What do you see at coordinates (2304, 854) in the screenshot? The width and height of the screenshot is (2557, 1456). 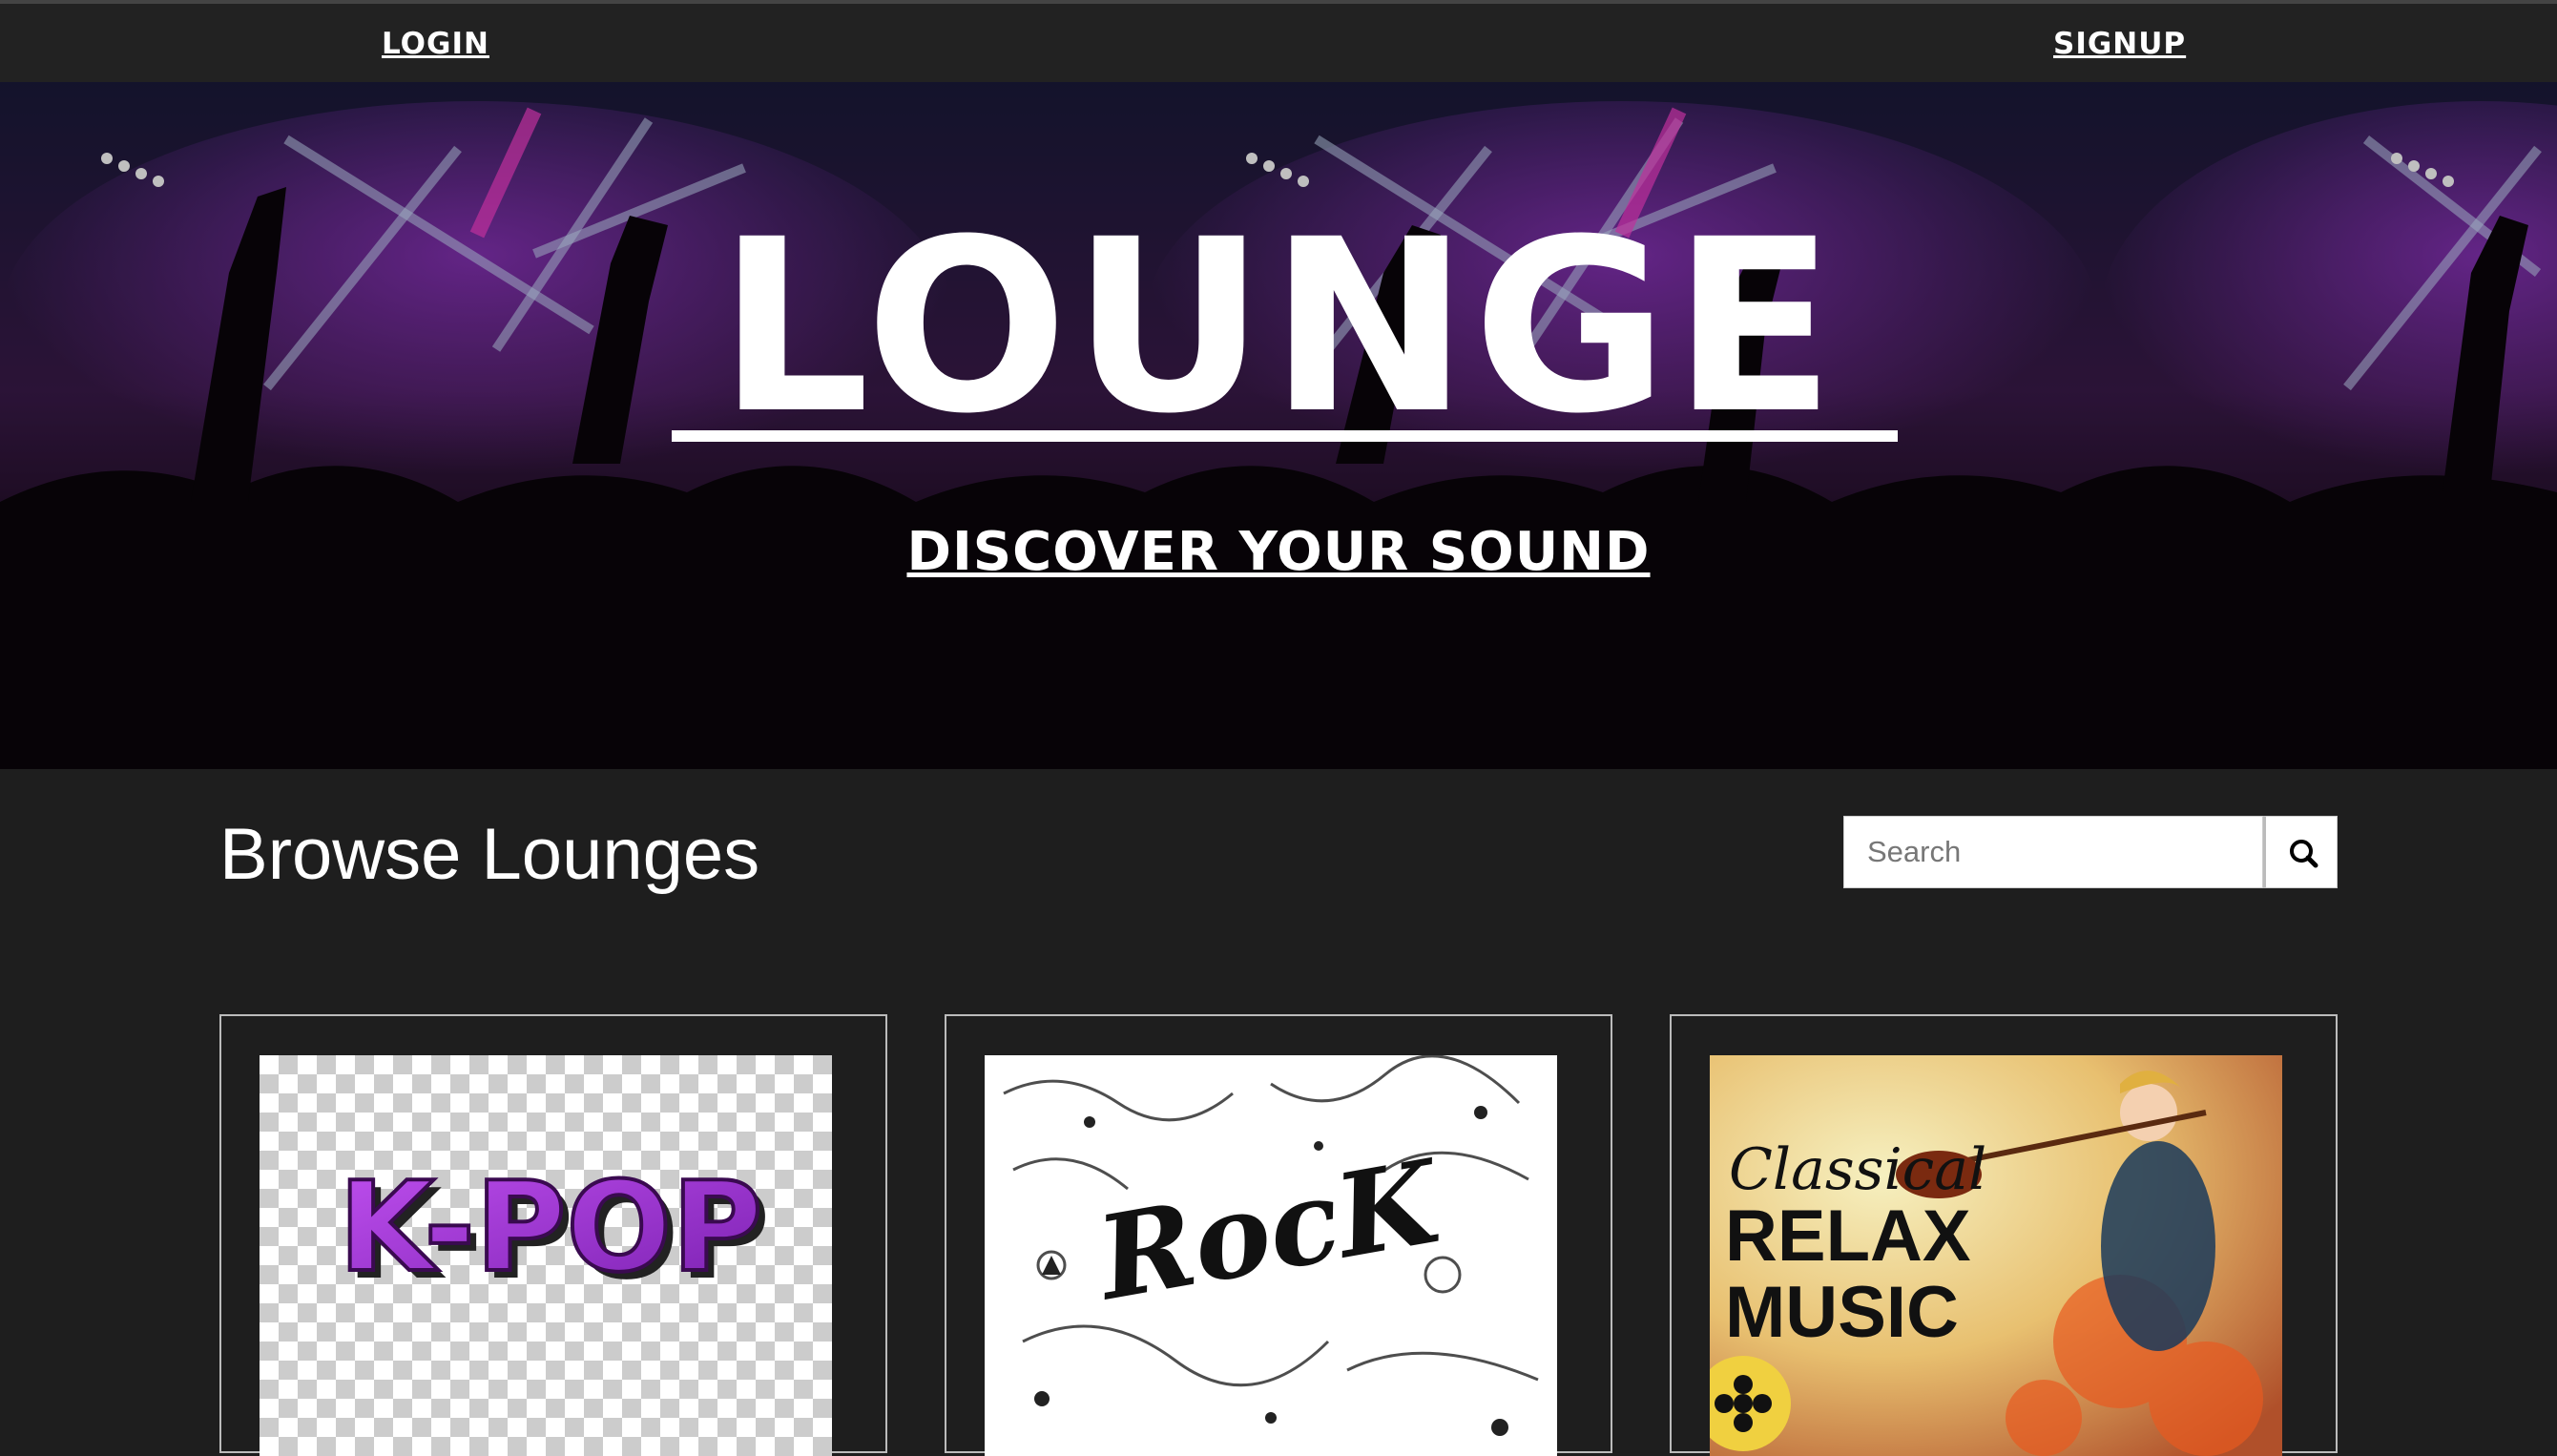 I see `search-icon` at bounding box center [2304, 854].